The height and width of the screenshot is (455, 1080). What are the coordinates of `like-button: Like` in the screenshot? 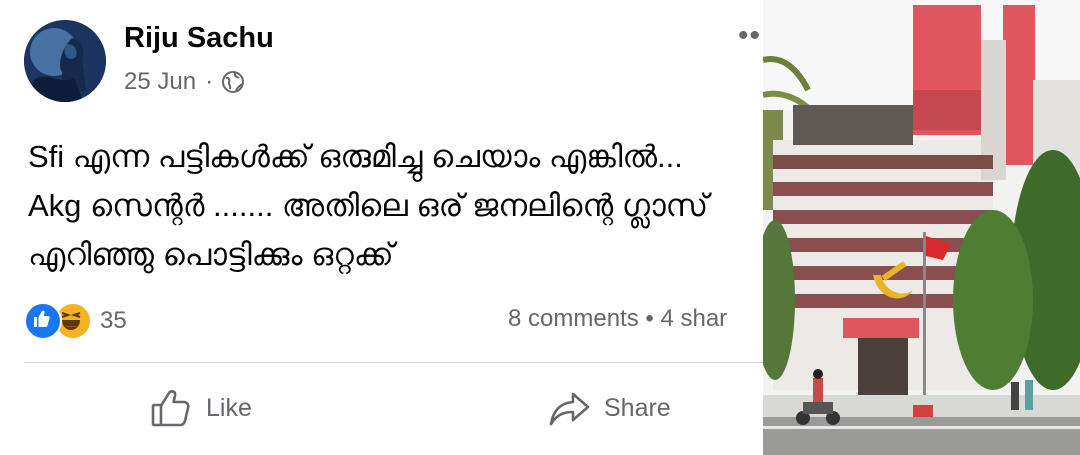 It's located at (201, 408).